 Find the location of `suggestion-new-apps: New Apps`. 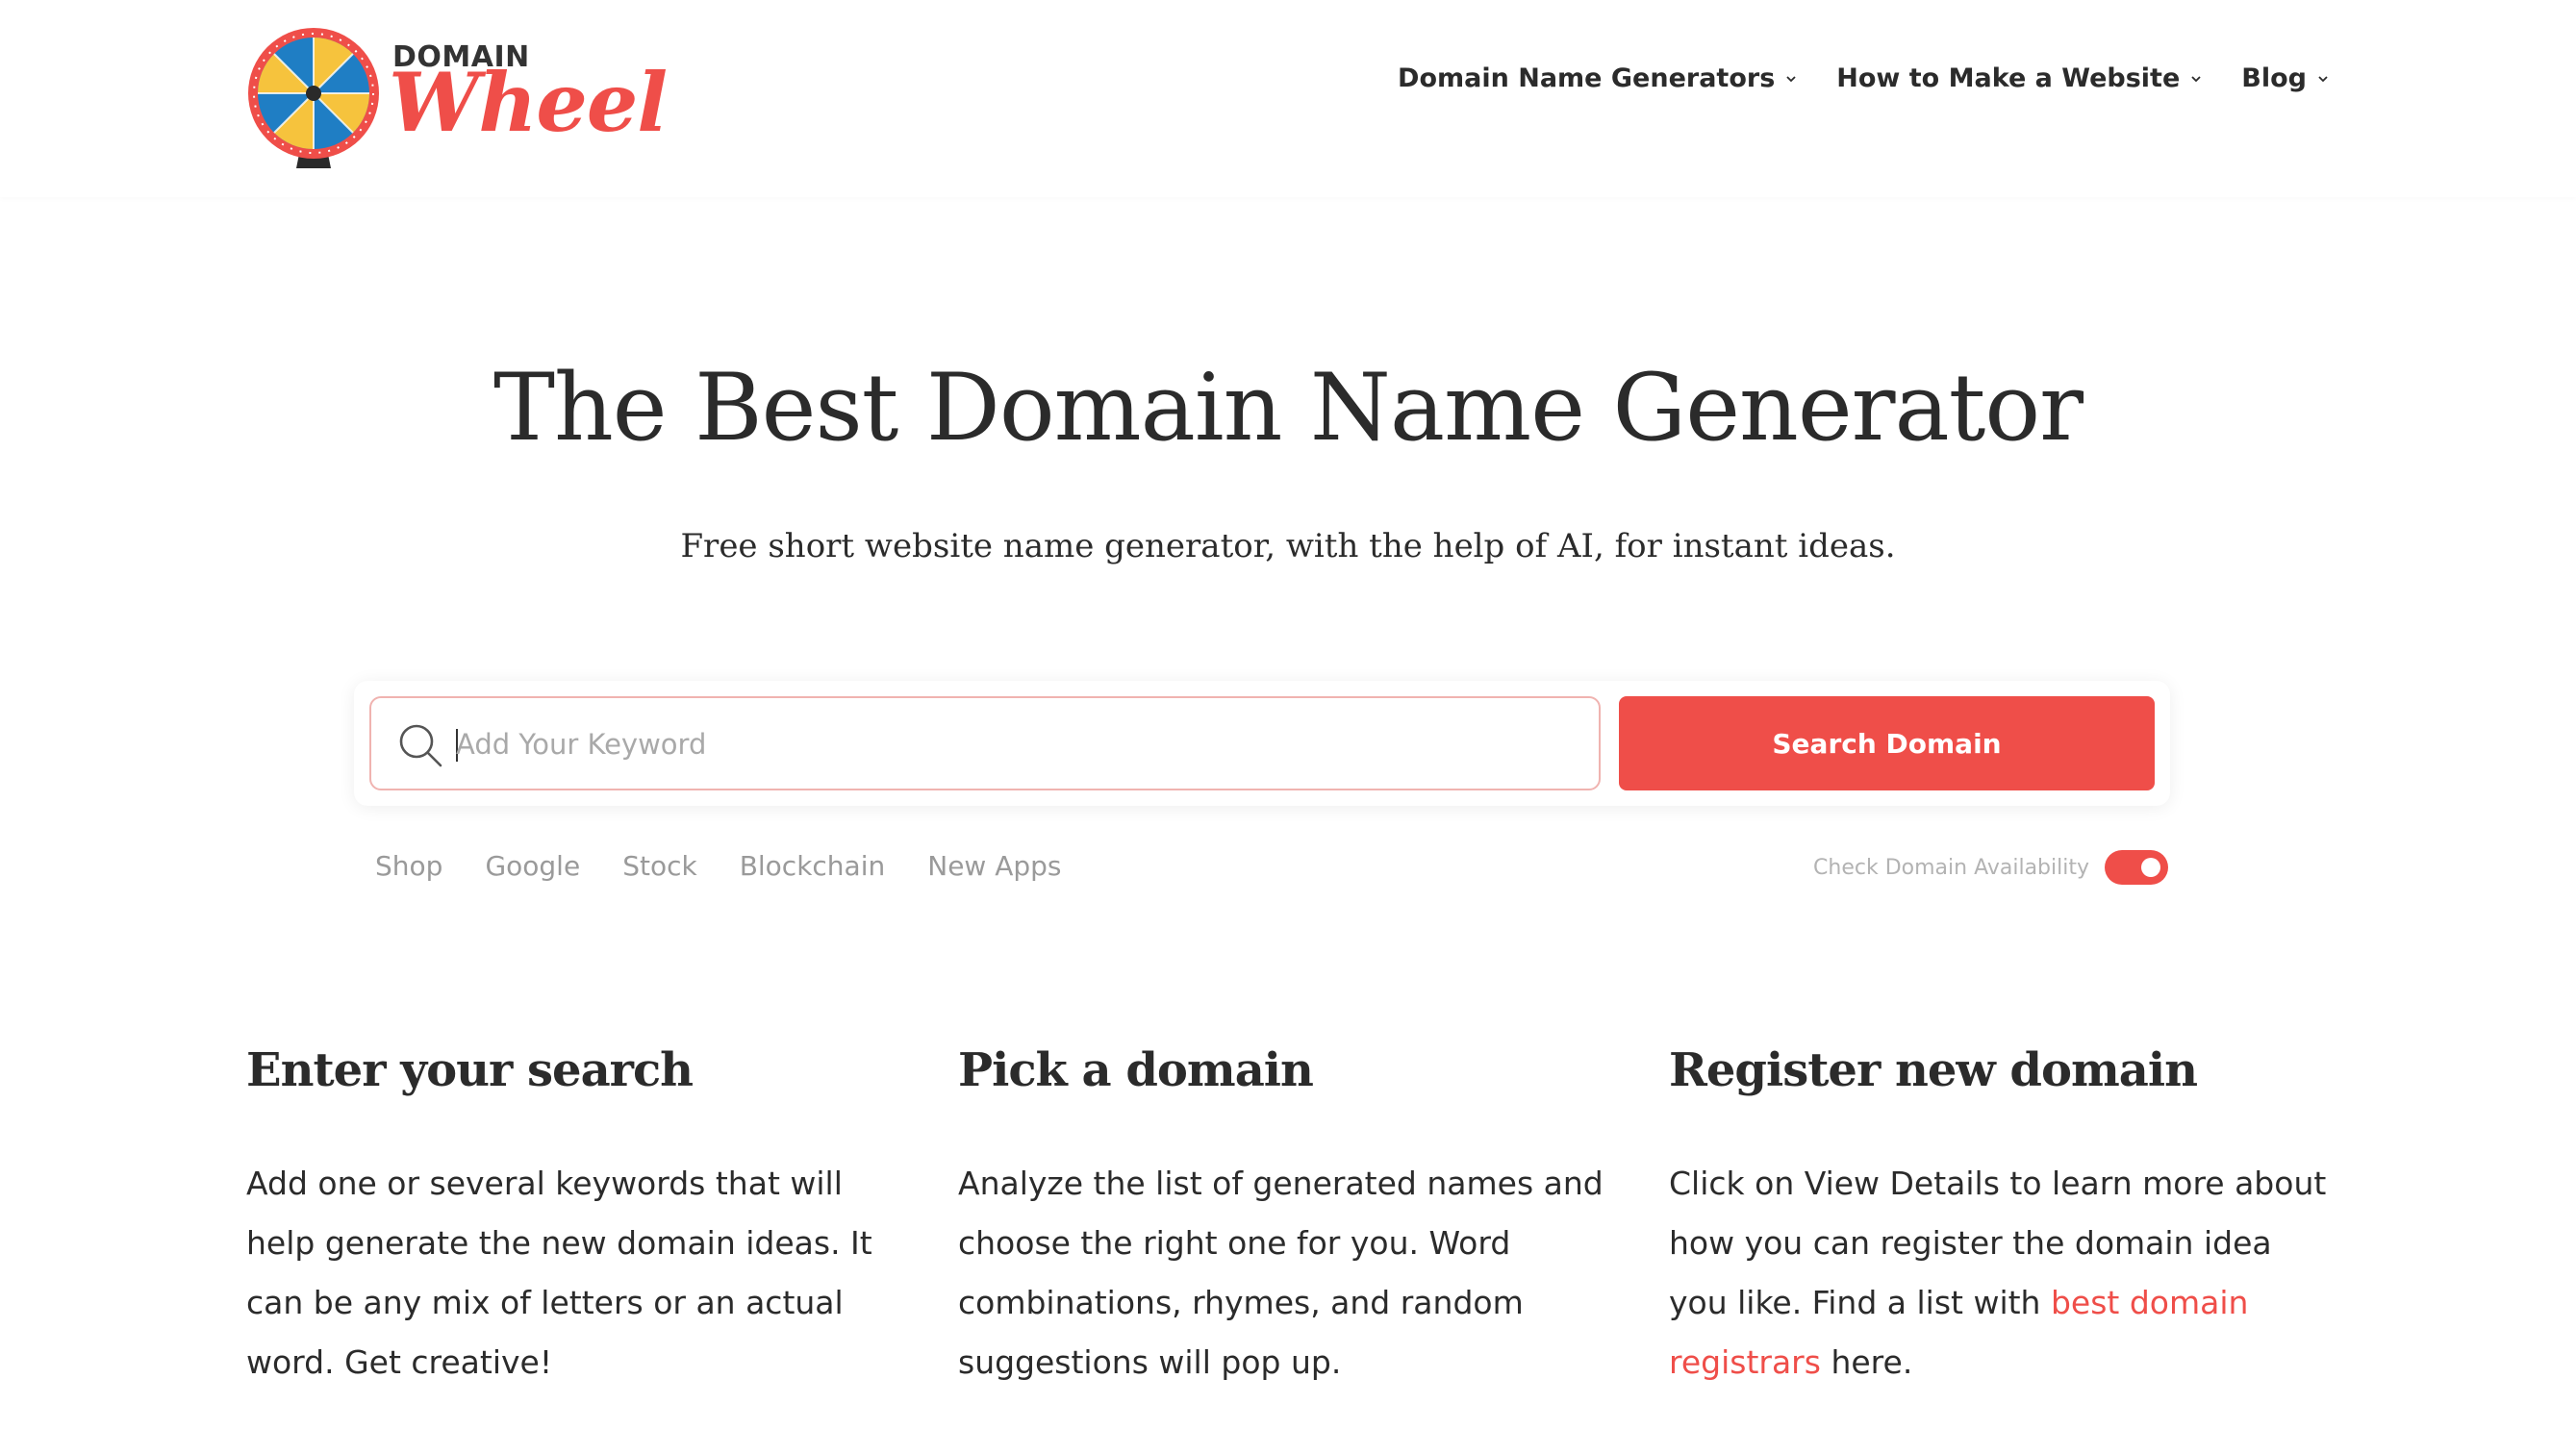

suggestion-new-apps: New Apps is located at coordinates (994, 866).